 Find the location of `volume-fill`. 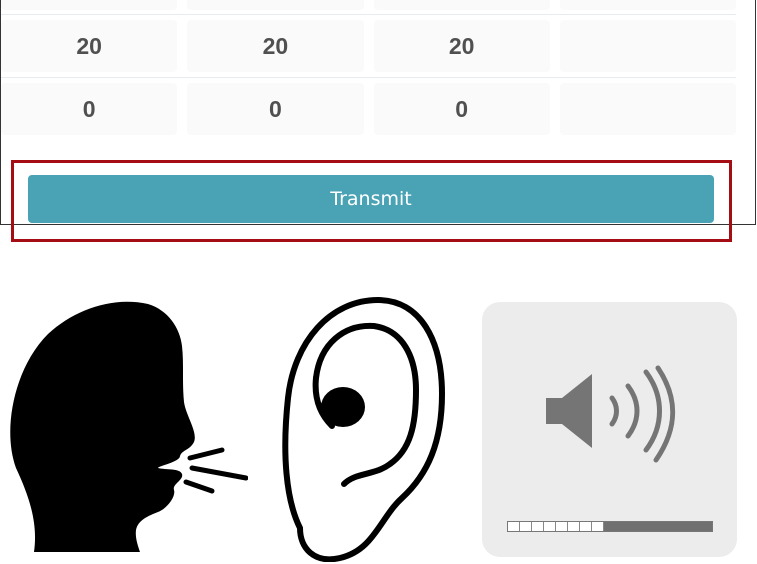

volume-fill is located at coordinates (658, 526).